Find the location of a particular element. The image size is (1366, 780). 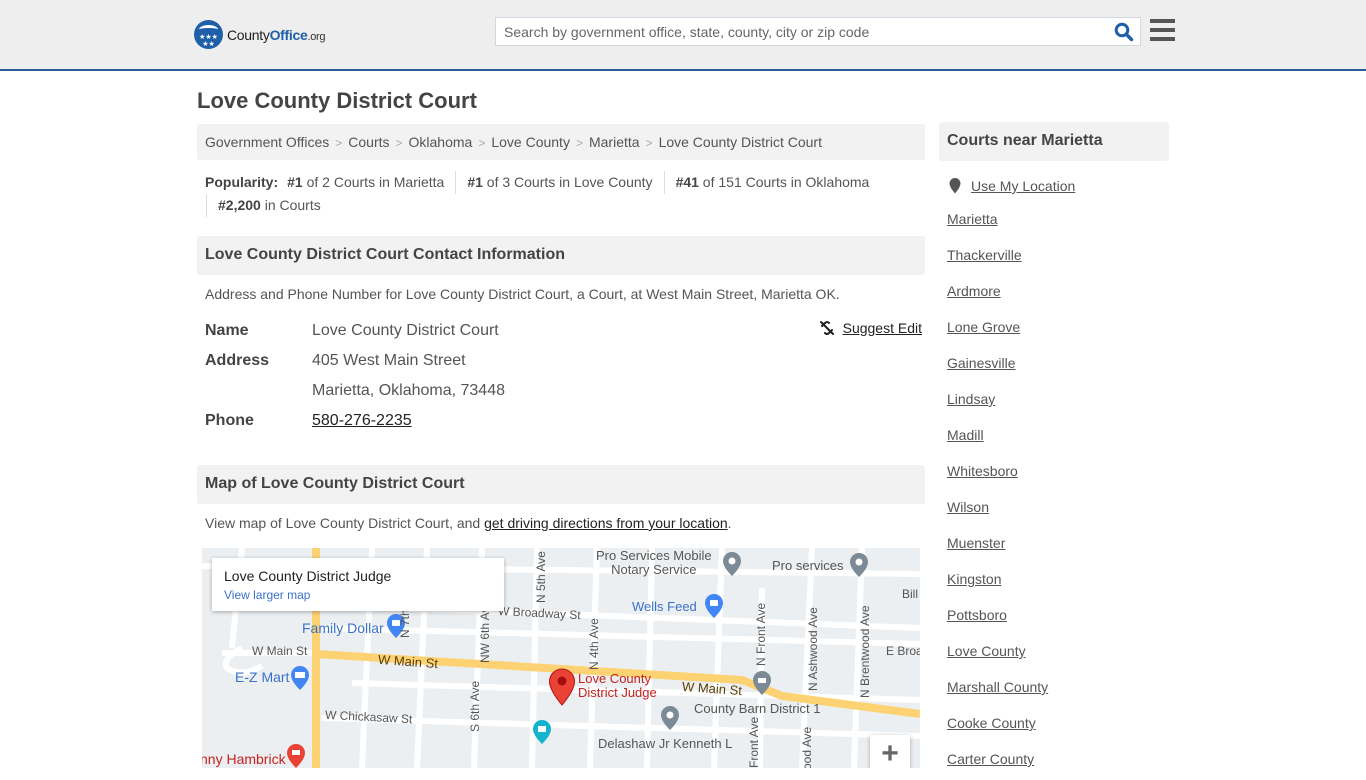

map-pin-icon is located at coordinates (670, 718).